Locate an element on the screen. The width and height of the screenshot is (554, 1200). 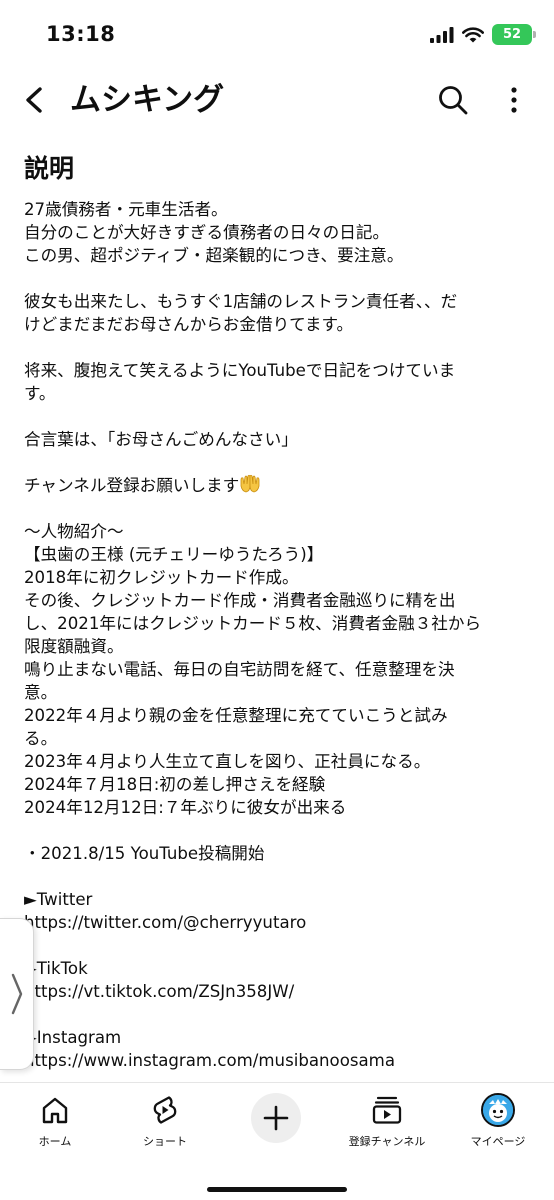
status-icons: 52 is located at coordinates (483, 34).